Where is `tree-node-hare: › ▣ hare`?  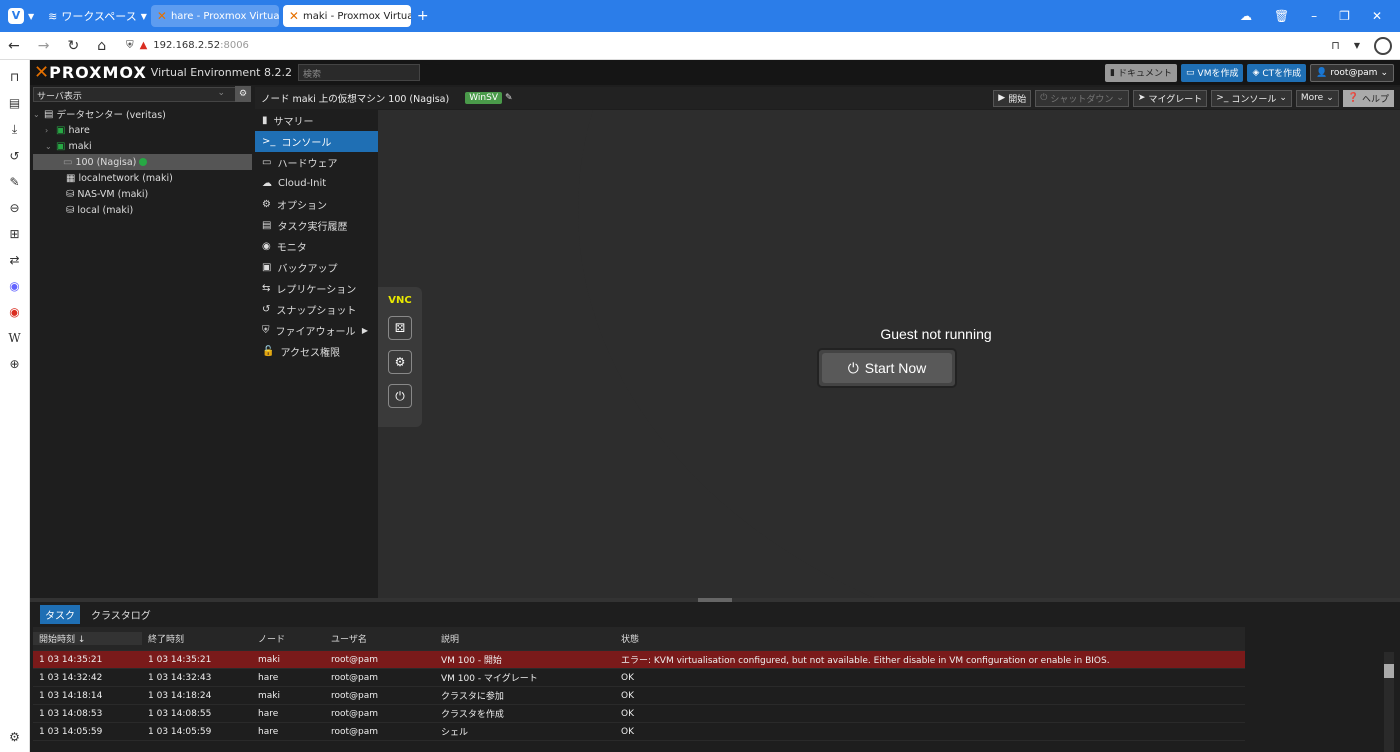
tree-node-hare: › ▣ hare is located at coordinates (142, 130).